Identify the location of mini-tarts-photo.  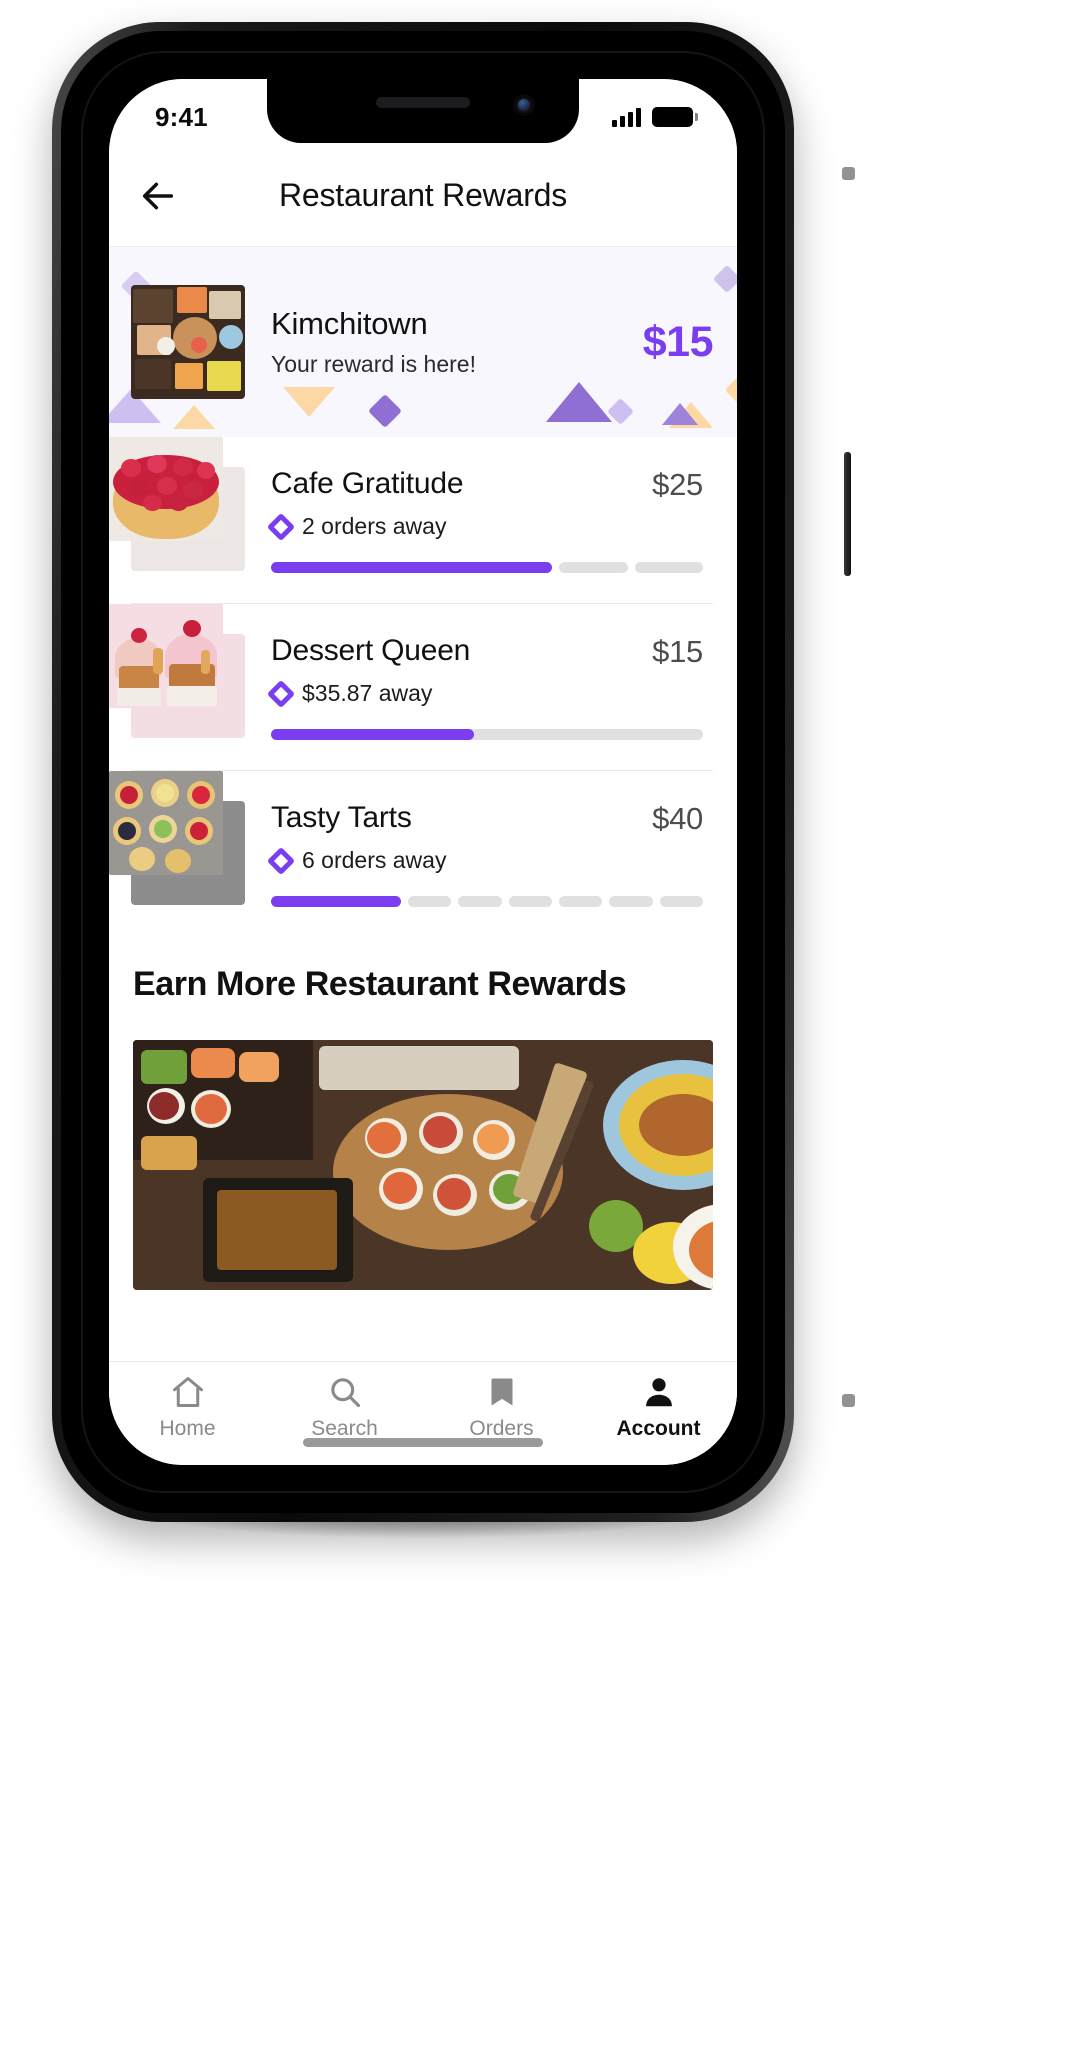
(423, 839).